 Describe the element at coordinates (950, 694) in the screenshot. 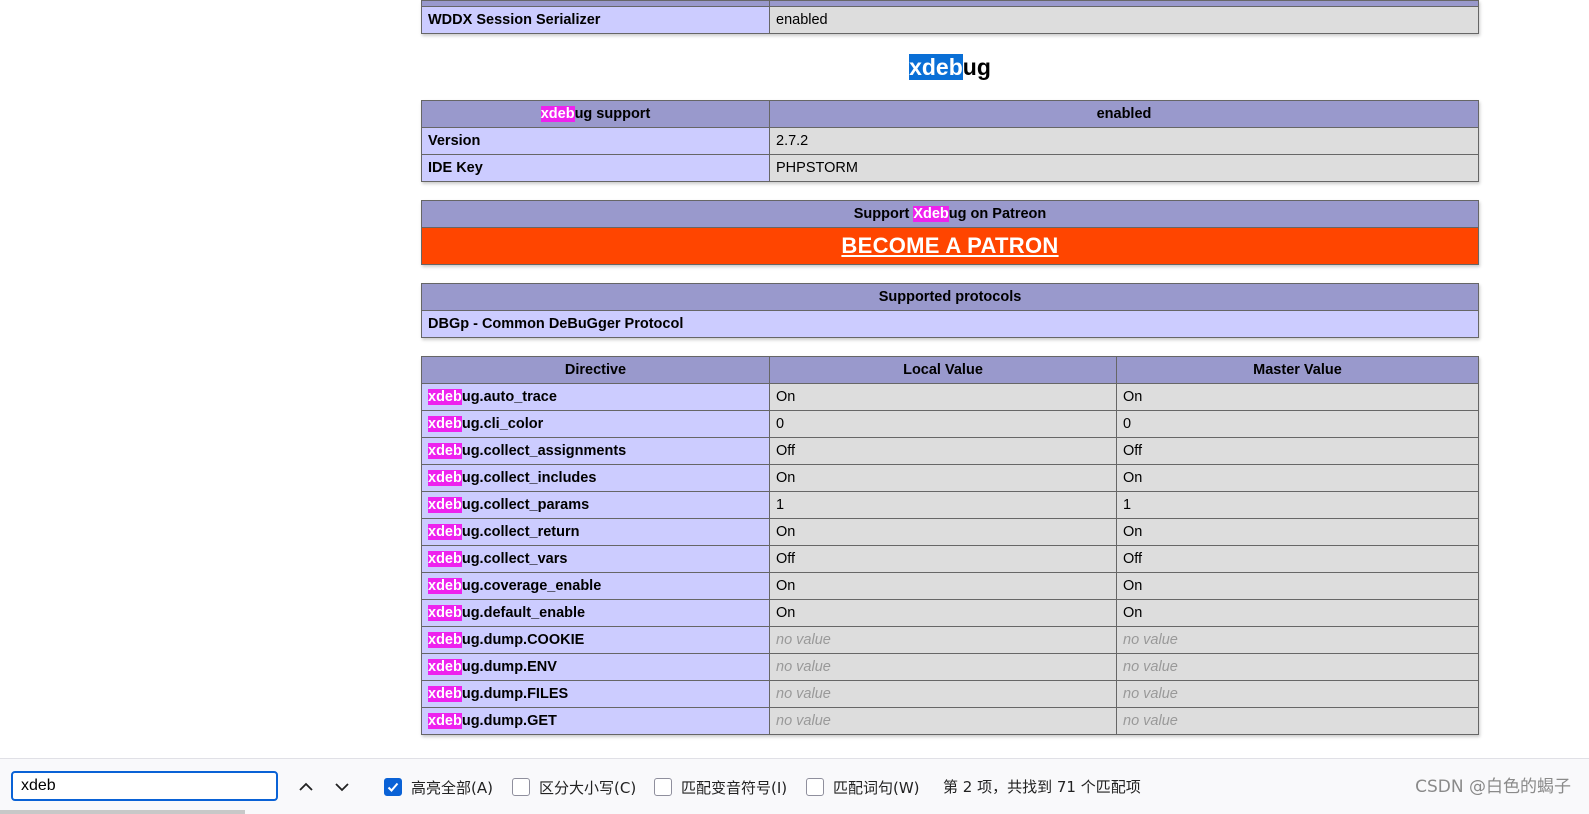

I see `table-row: xdebug.dump.FILES no value no value` at that location.